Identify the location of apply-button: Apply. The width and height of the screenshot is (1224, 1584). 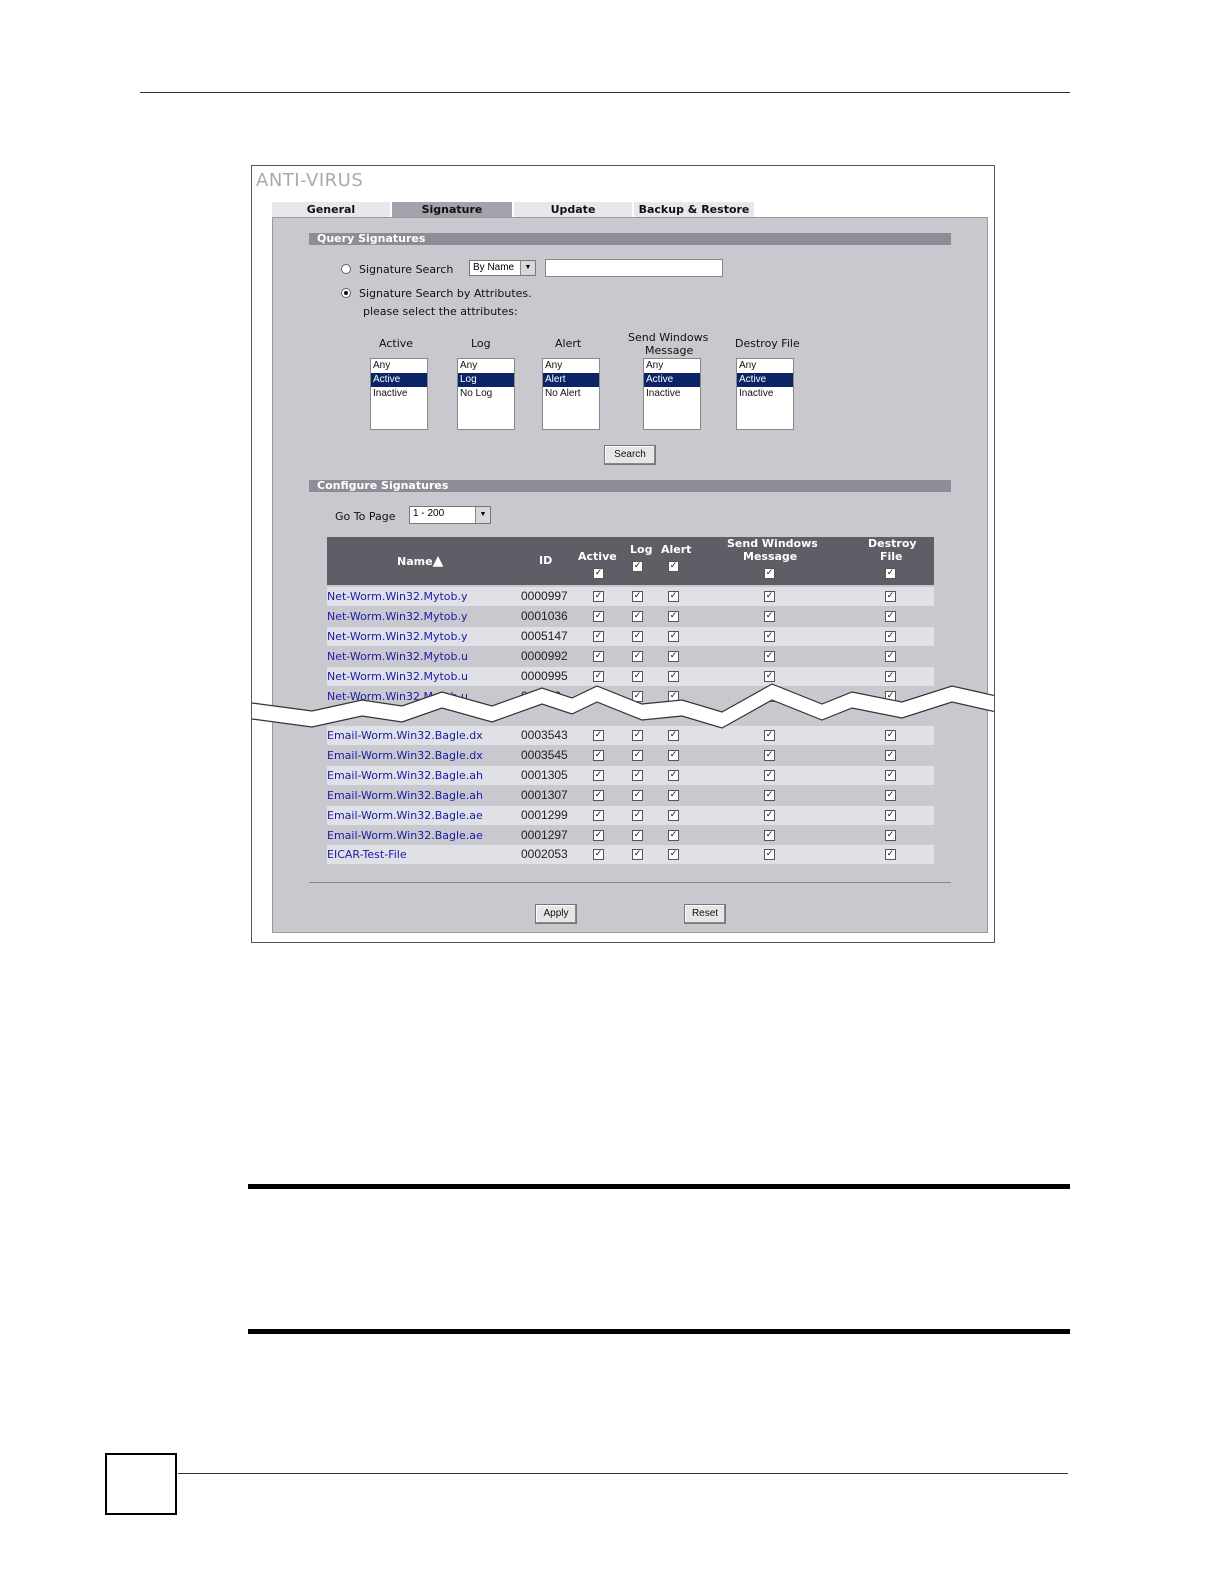
(556, 914).